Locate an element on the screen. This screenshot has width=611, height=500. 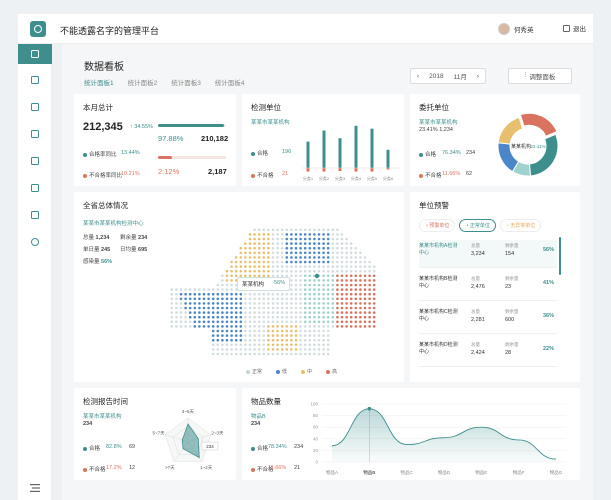
monthly-growth: ↑ 34.55% is located at coordinates (141, 127).